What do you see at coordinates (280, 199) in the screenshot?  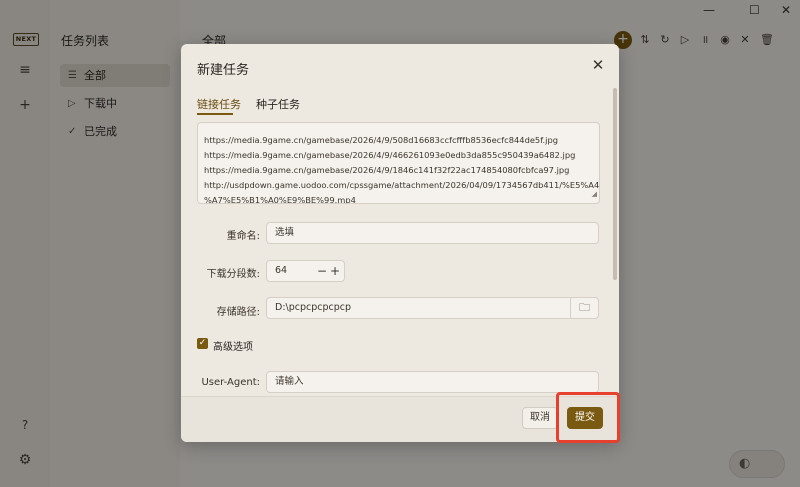 I see `url-line: %A7%E5%B1%A0%E9%BE%99.mp4` at bounding box center [280, 199].